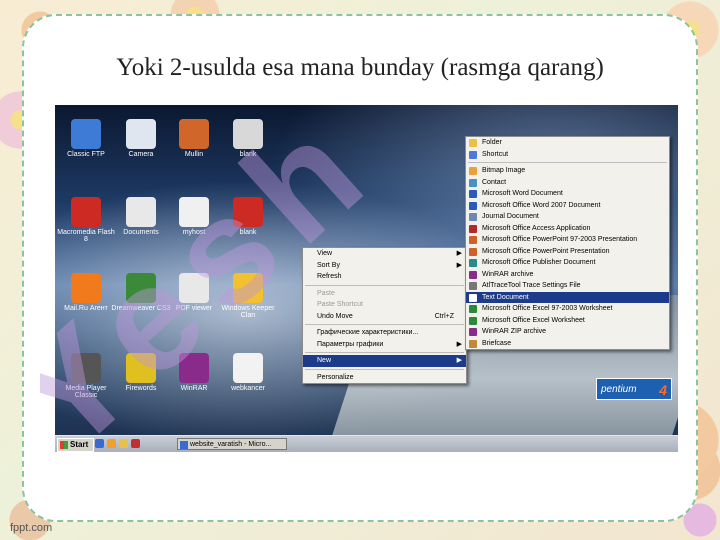 The width and height of the screenshot is (720, 540). What do you see at coordinates (184, 445) in the screenshot?
I see `window-app-icon` at bounding box center [184, 445].